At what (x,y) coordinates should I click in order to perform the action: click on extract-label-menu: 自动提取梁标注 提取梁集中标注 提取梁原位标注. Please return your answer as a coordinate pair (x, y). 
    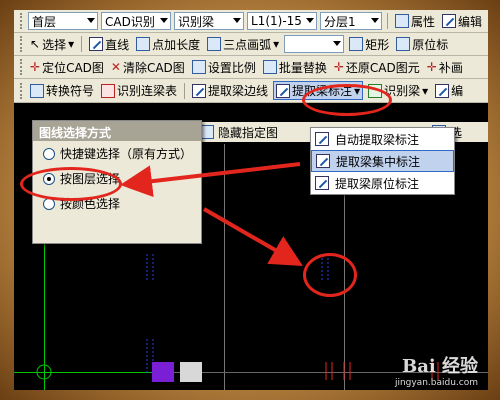
    Looking at the image, I should click on (382, 161).